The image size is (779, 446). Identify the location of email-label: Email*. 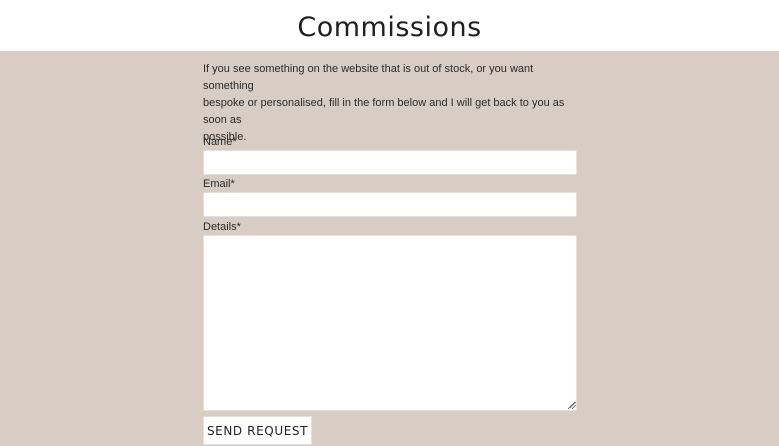
(219, 184).